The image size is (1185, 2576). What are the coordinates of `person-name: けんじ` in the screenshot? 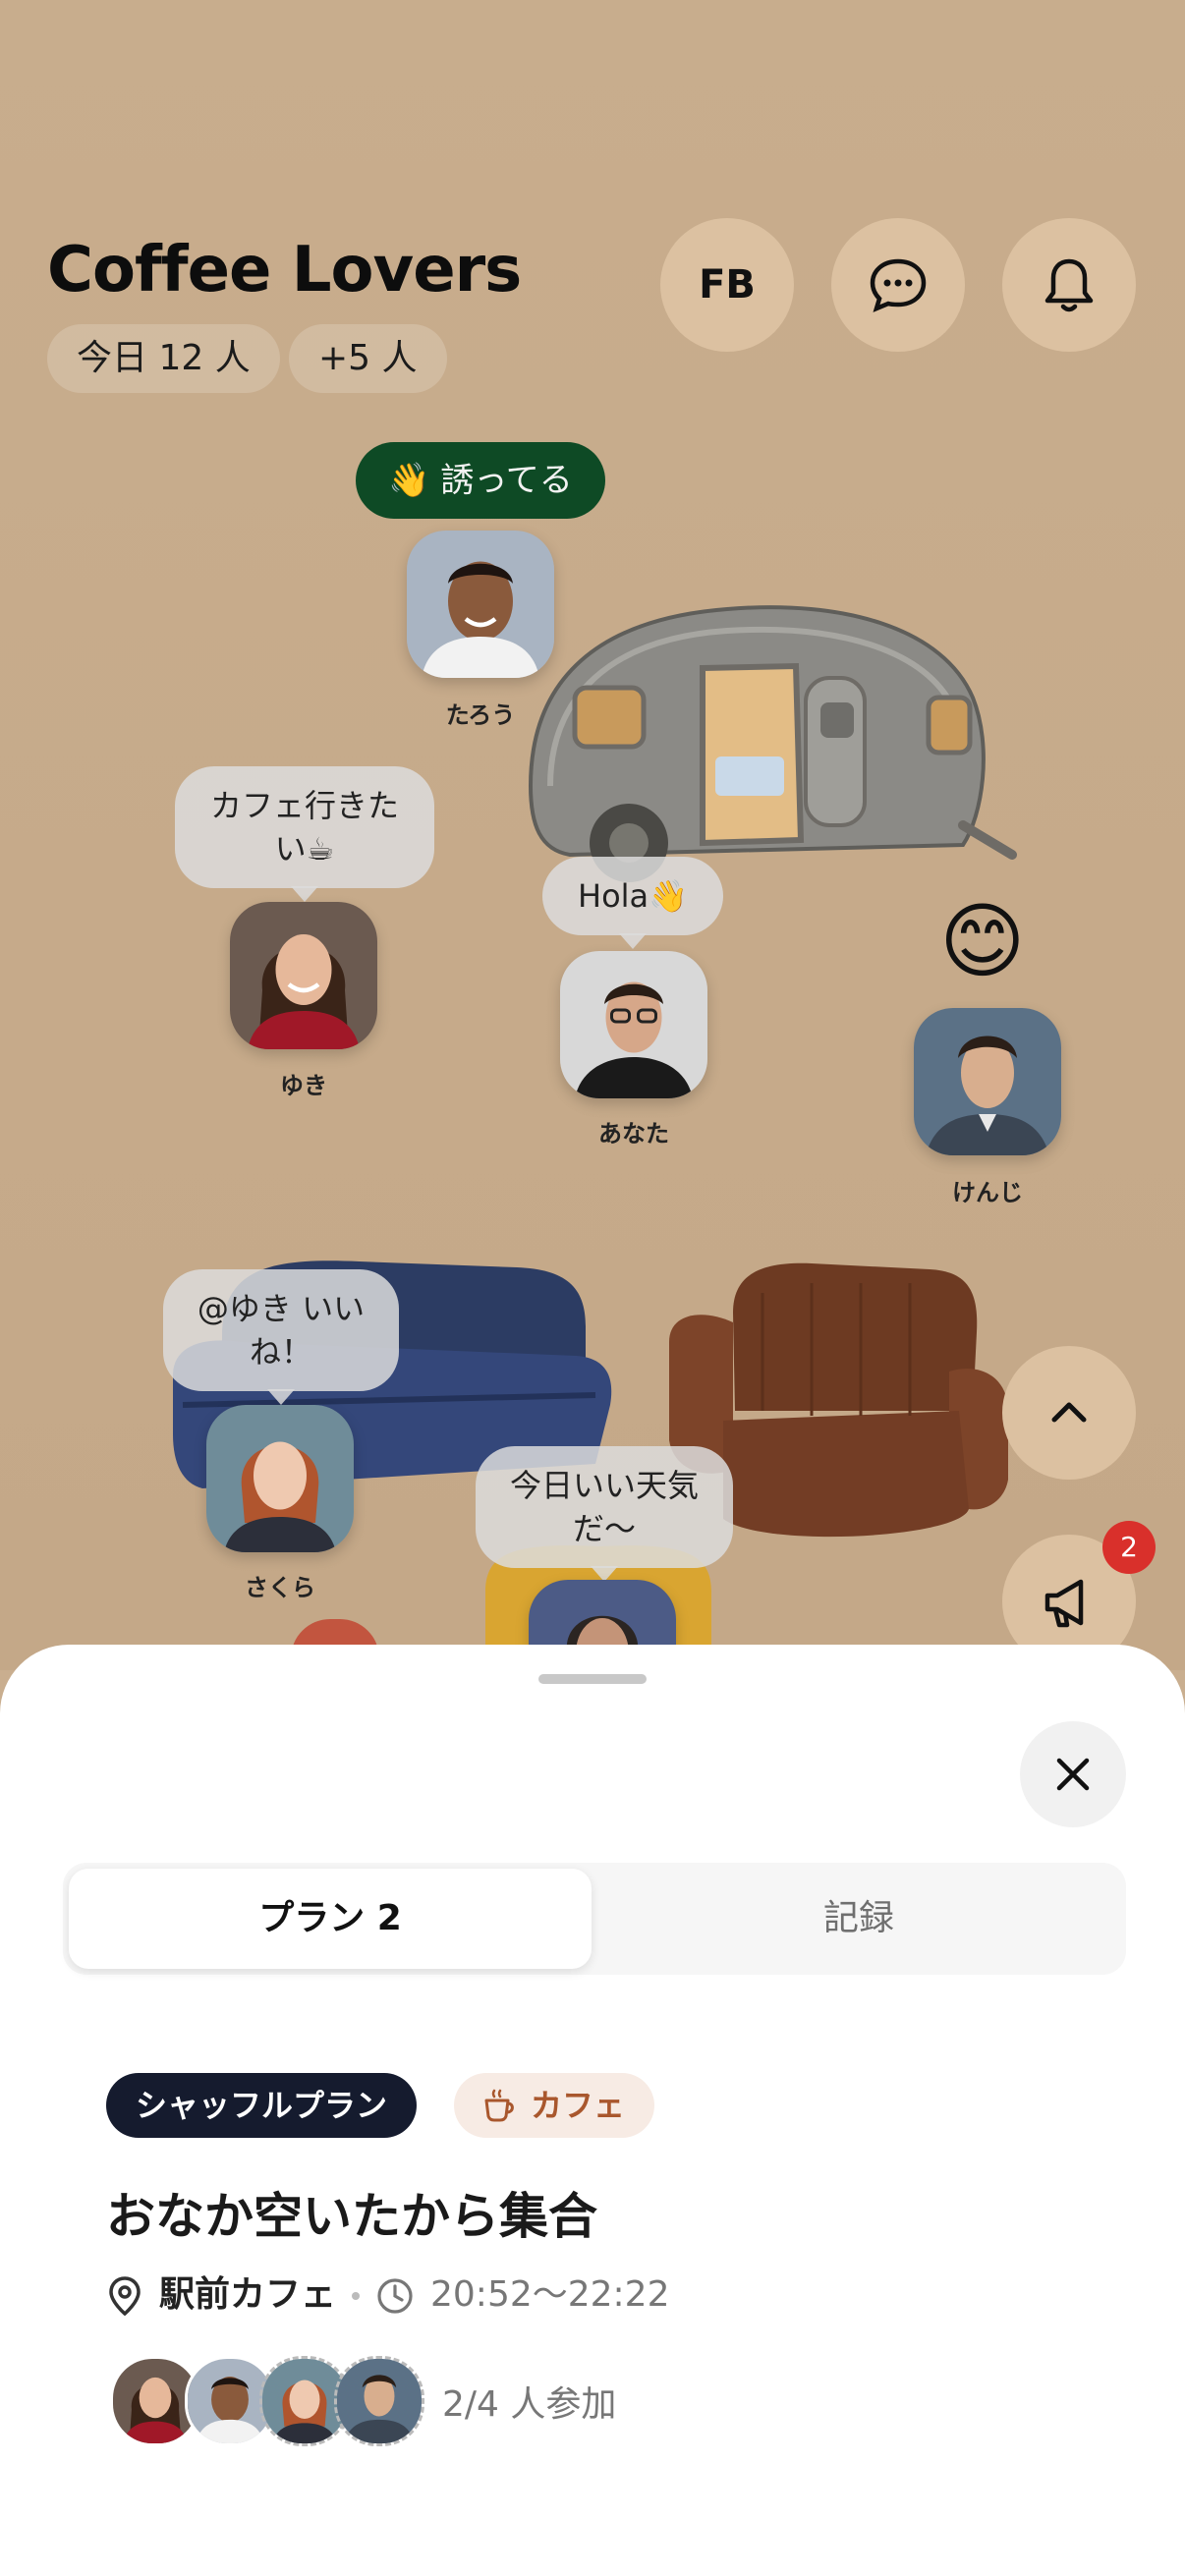 It's located at (988, 1192).